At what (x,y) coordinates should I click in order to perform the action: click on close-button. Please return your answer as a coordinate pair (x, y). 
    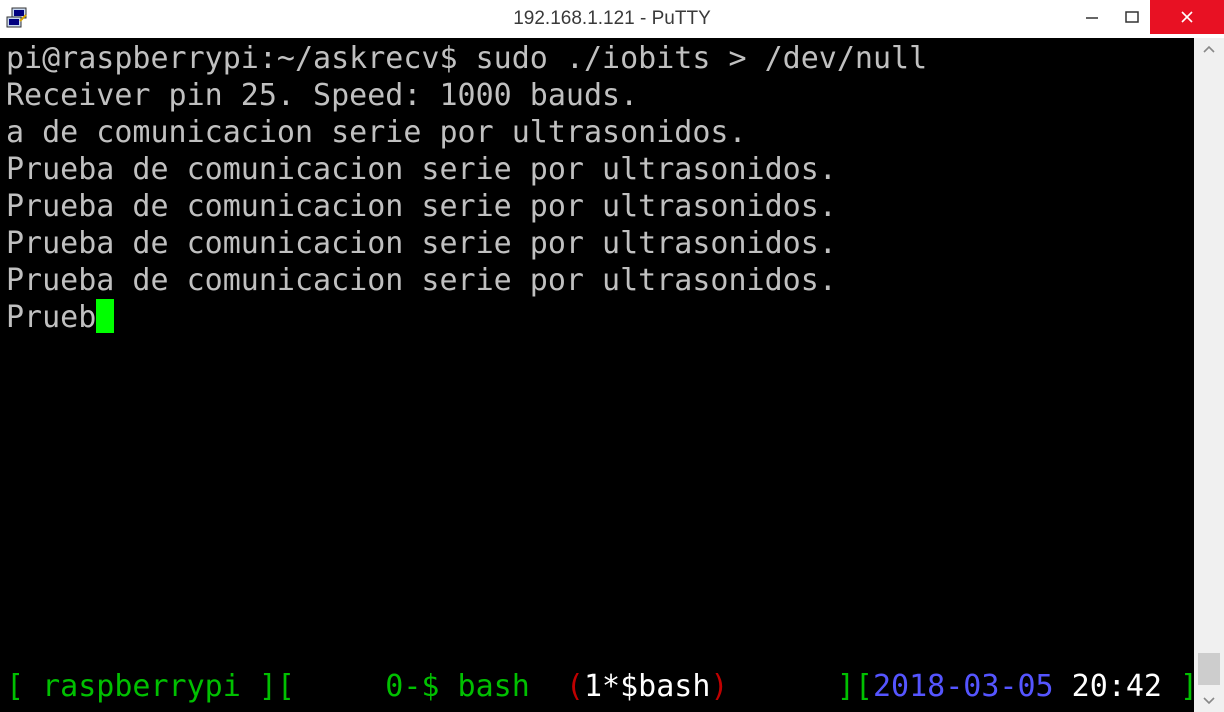
    Looking at the image, I should click on (1187, 17).